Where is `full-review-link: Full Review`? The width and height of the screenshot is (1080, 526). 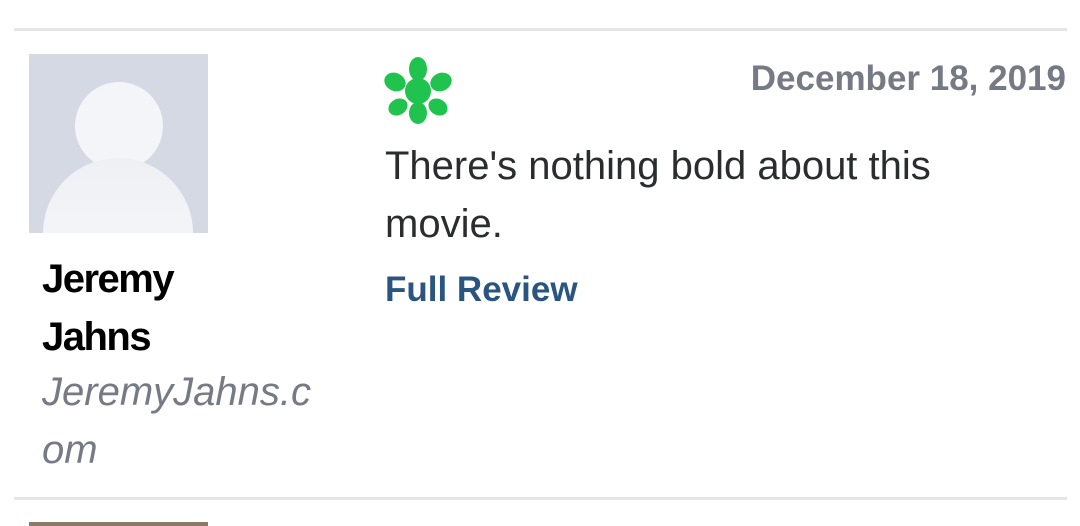 full-review-link: Full Review is located at coordinates (481, 290).